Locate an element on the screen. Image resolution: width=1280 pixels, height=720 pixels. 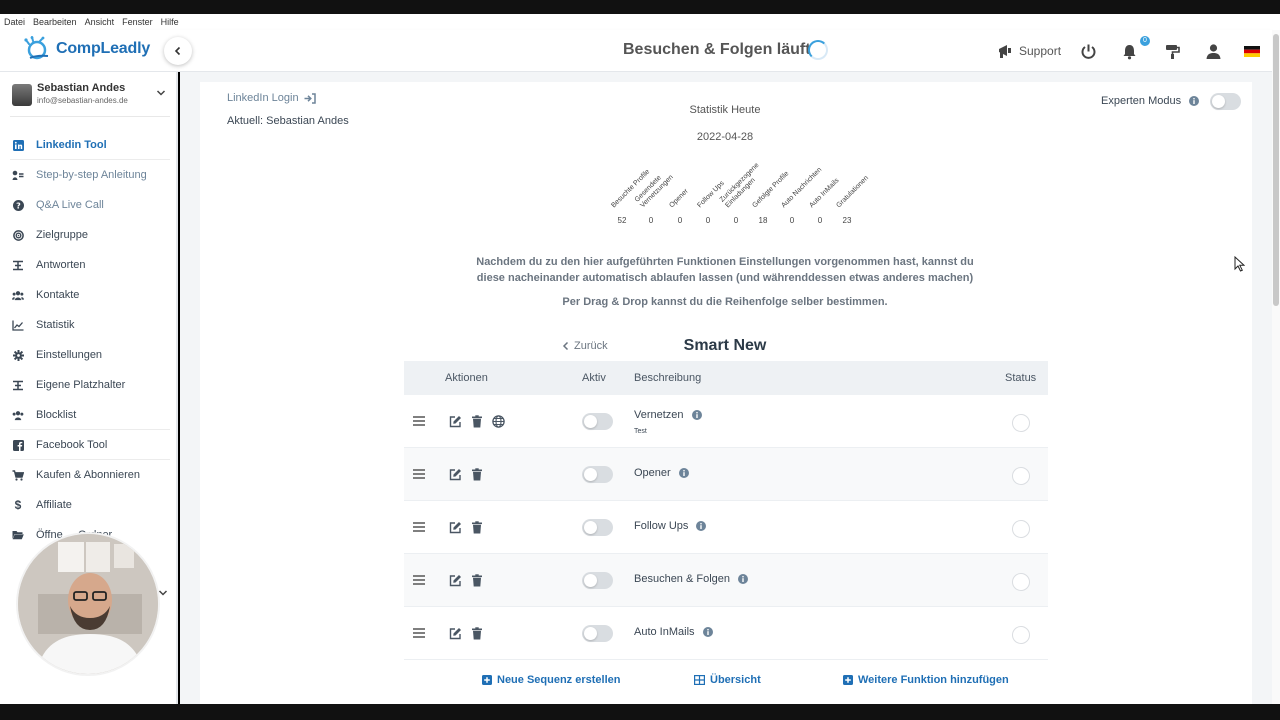
chart-icon is located at coordinates (18, 325).